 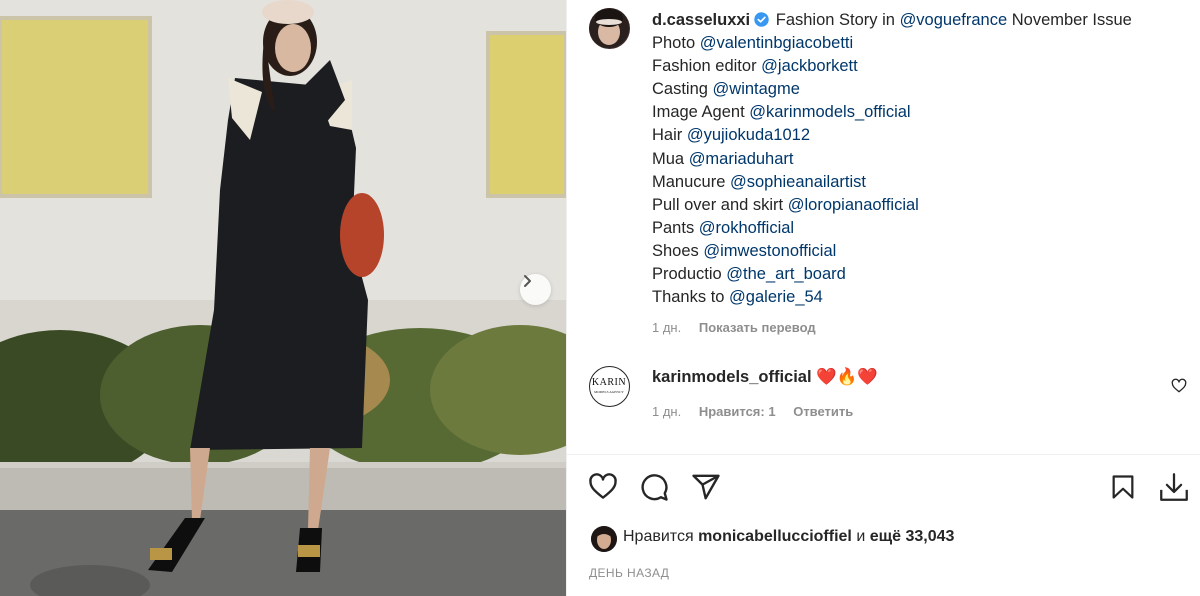 I want to click on caption-line: Pants @rokhofficial, so click(x=922, y=228).